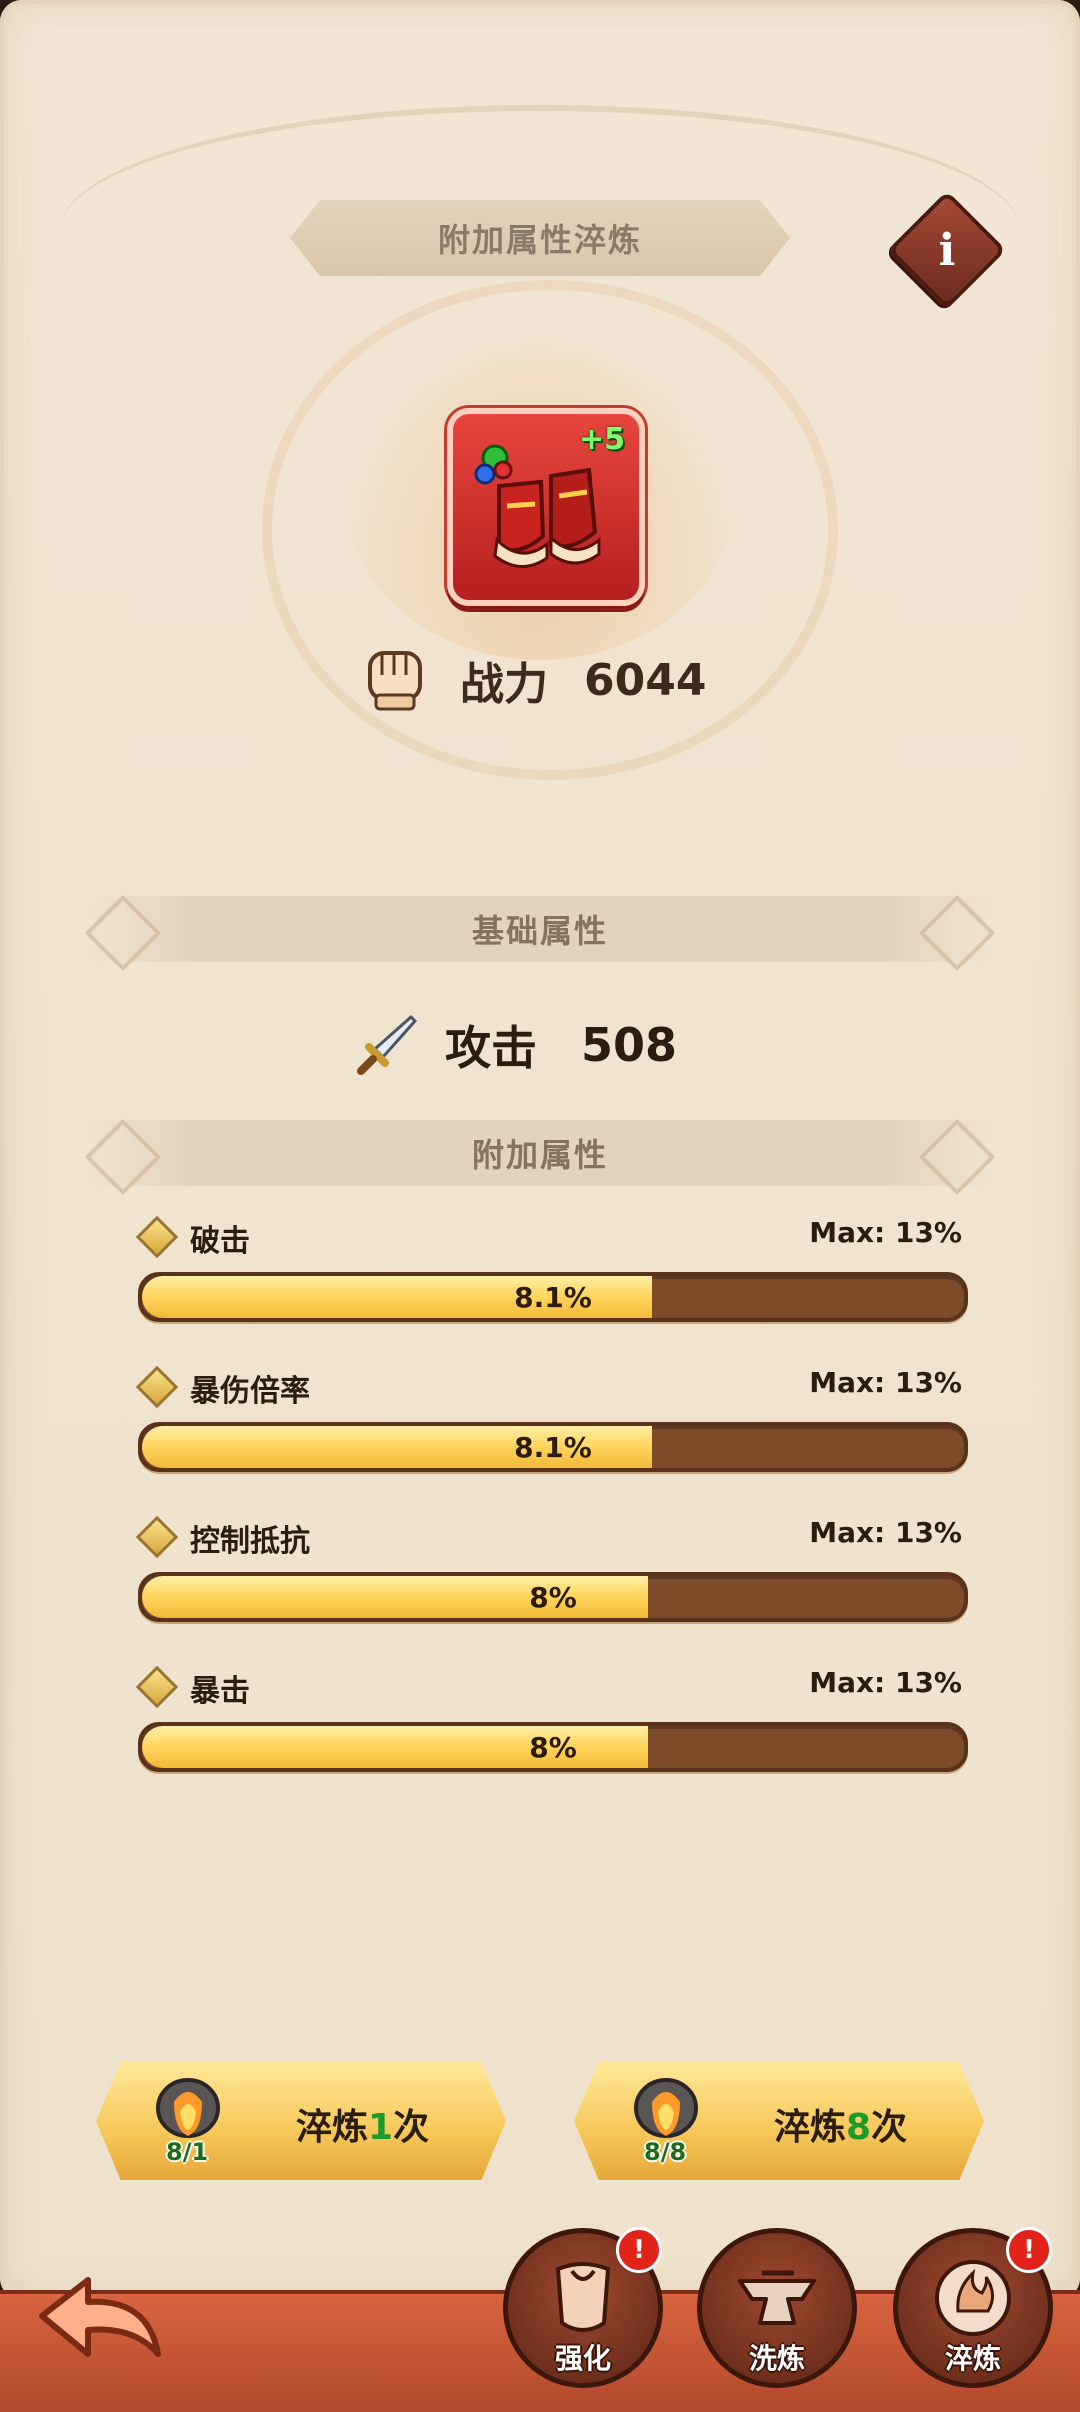  I want to click on refine-eight-button: 8/8 淬炼8次, so click(779, 2121).